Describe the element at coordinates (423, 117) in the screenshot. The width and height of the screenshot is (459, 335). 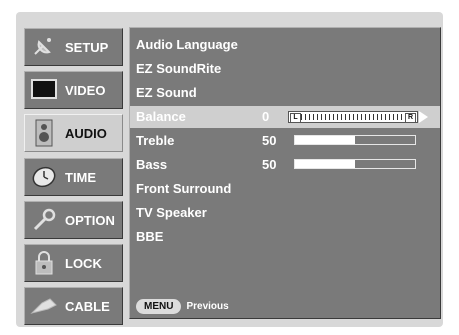
I see `right-arrow-icon` at that location.